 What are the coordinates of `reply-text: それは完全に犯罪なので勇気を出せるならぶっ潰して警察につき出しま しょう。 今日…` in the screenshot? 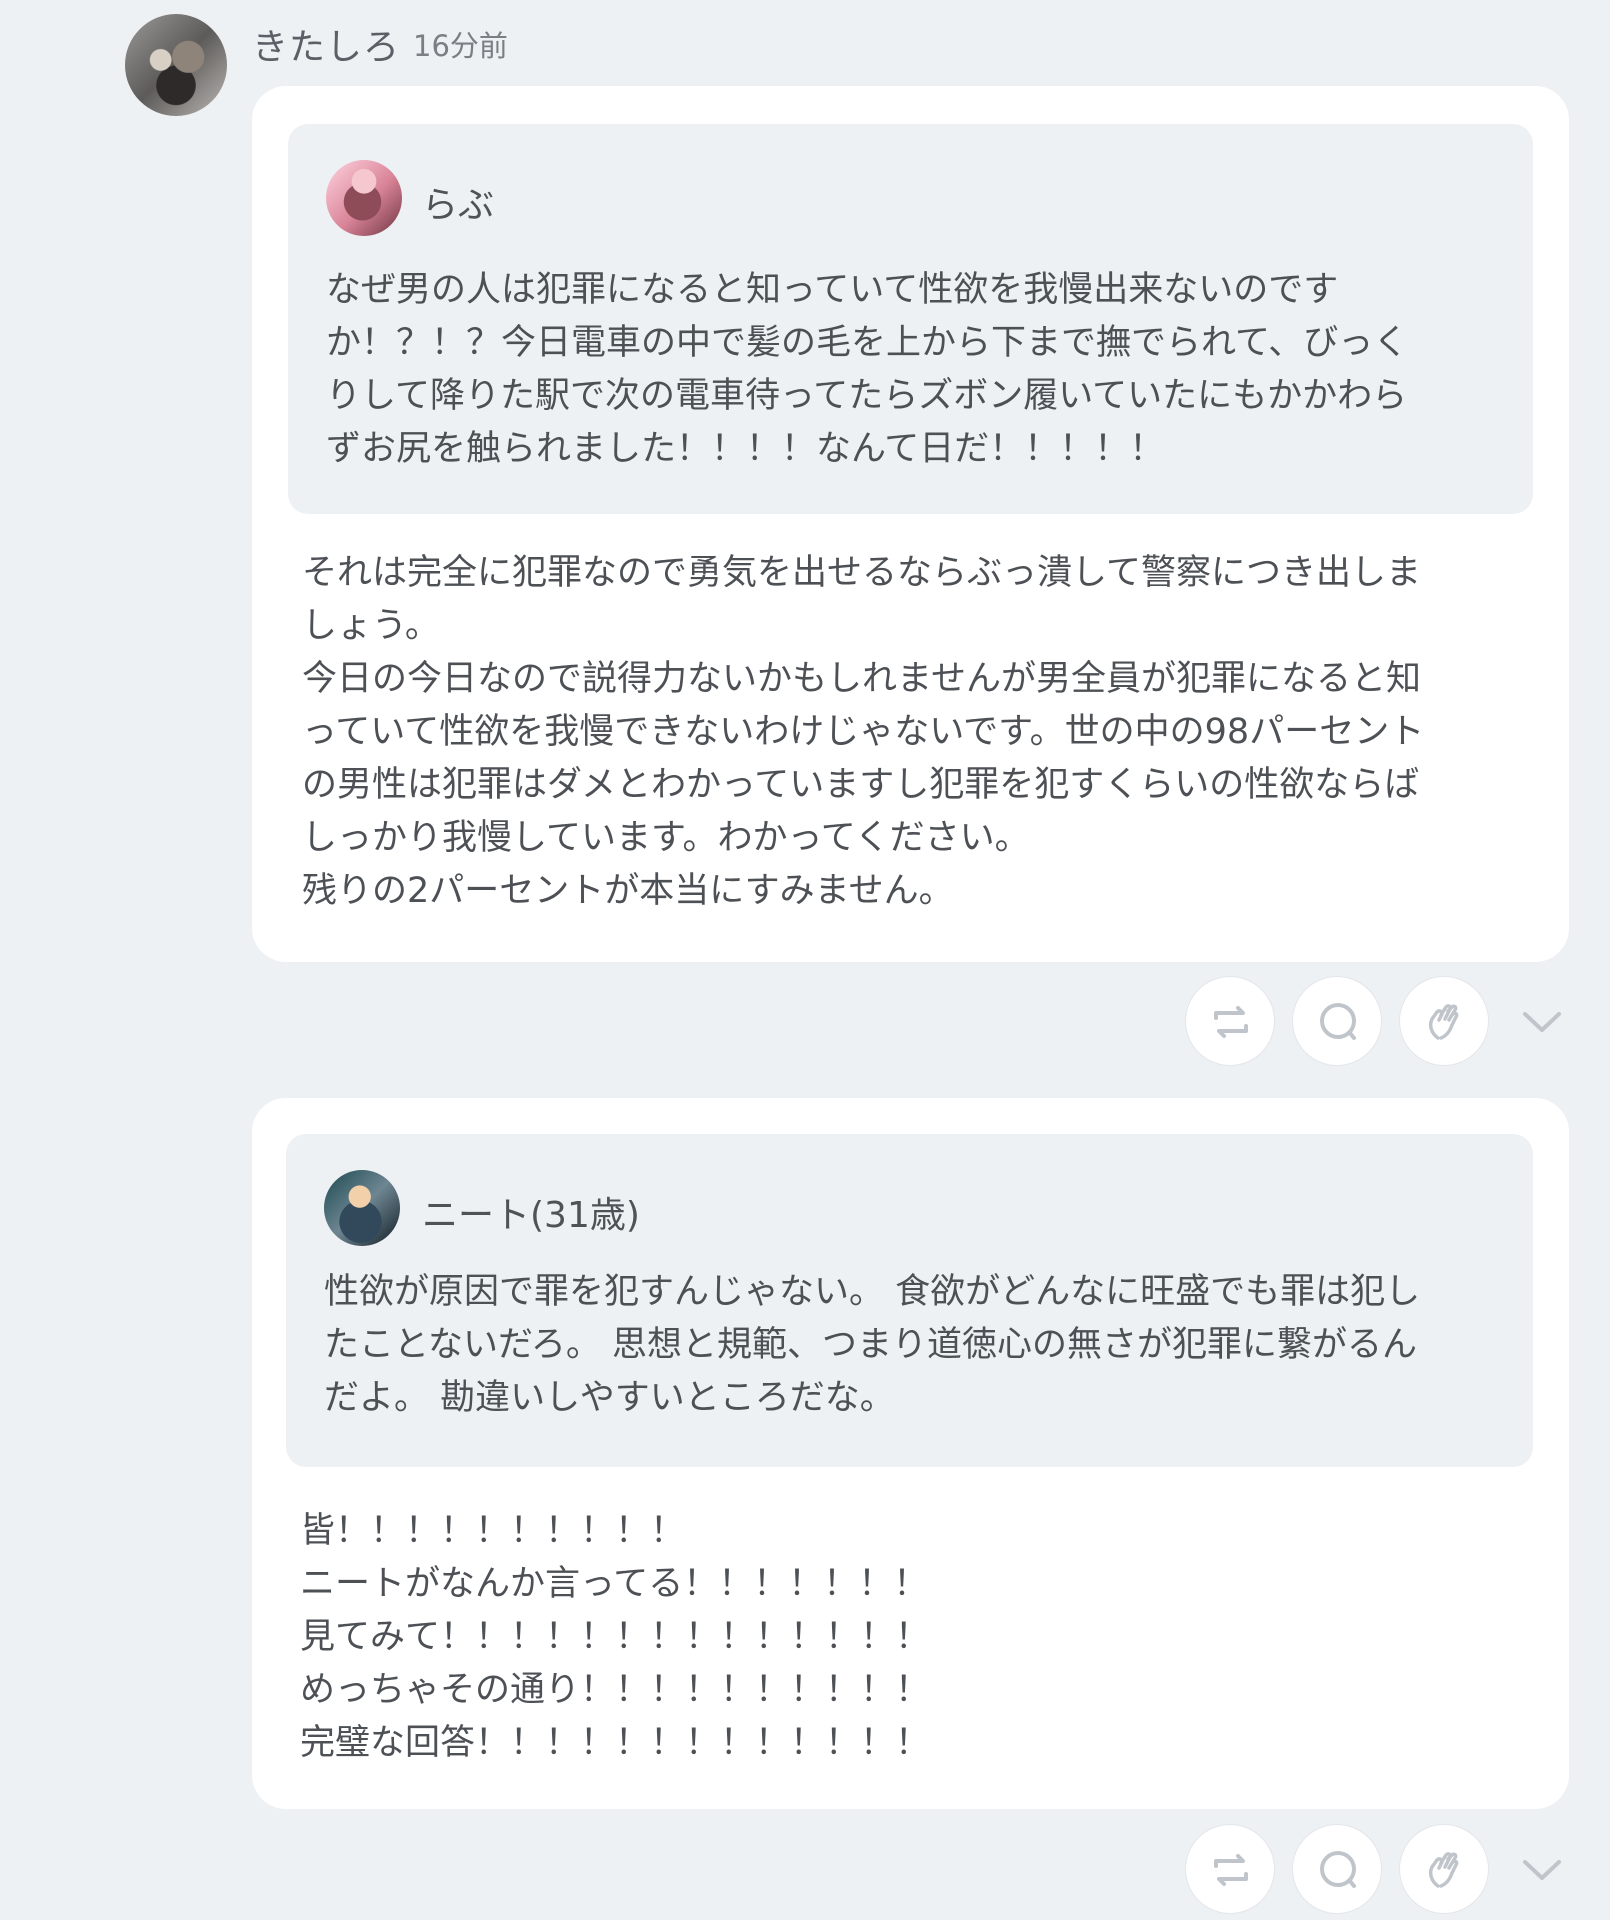 It's located at (863, 732).